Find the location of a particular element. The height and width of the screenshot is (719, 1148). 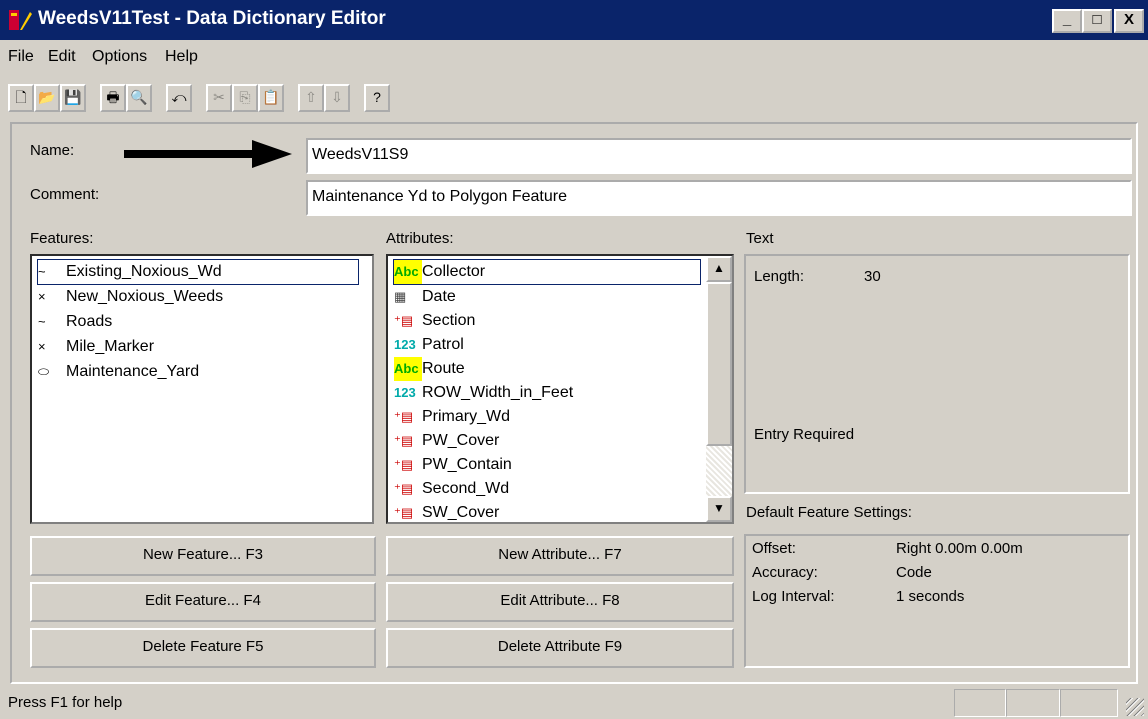

offset-value: Right 0.00m 0.00m is located at coordinates (959, 548).